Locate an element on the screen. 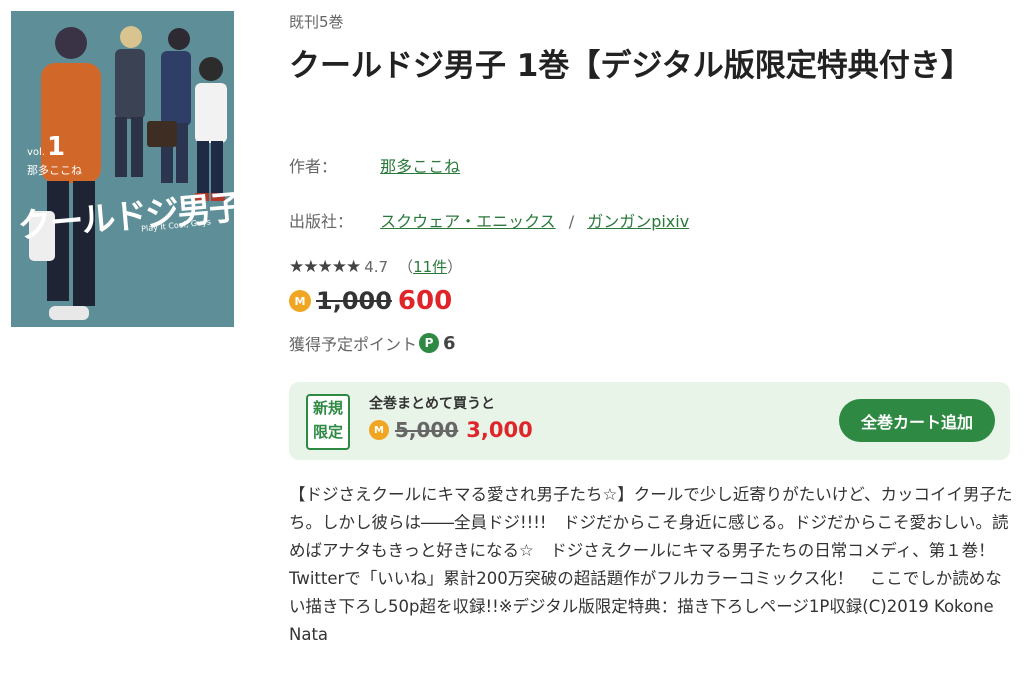  bulk-purchase-promo: 新規 限定 全巻まとめて買うと M 5,000 3,000 全巻カート追加 is located at coordinates (649, 421).